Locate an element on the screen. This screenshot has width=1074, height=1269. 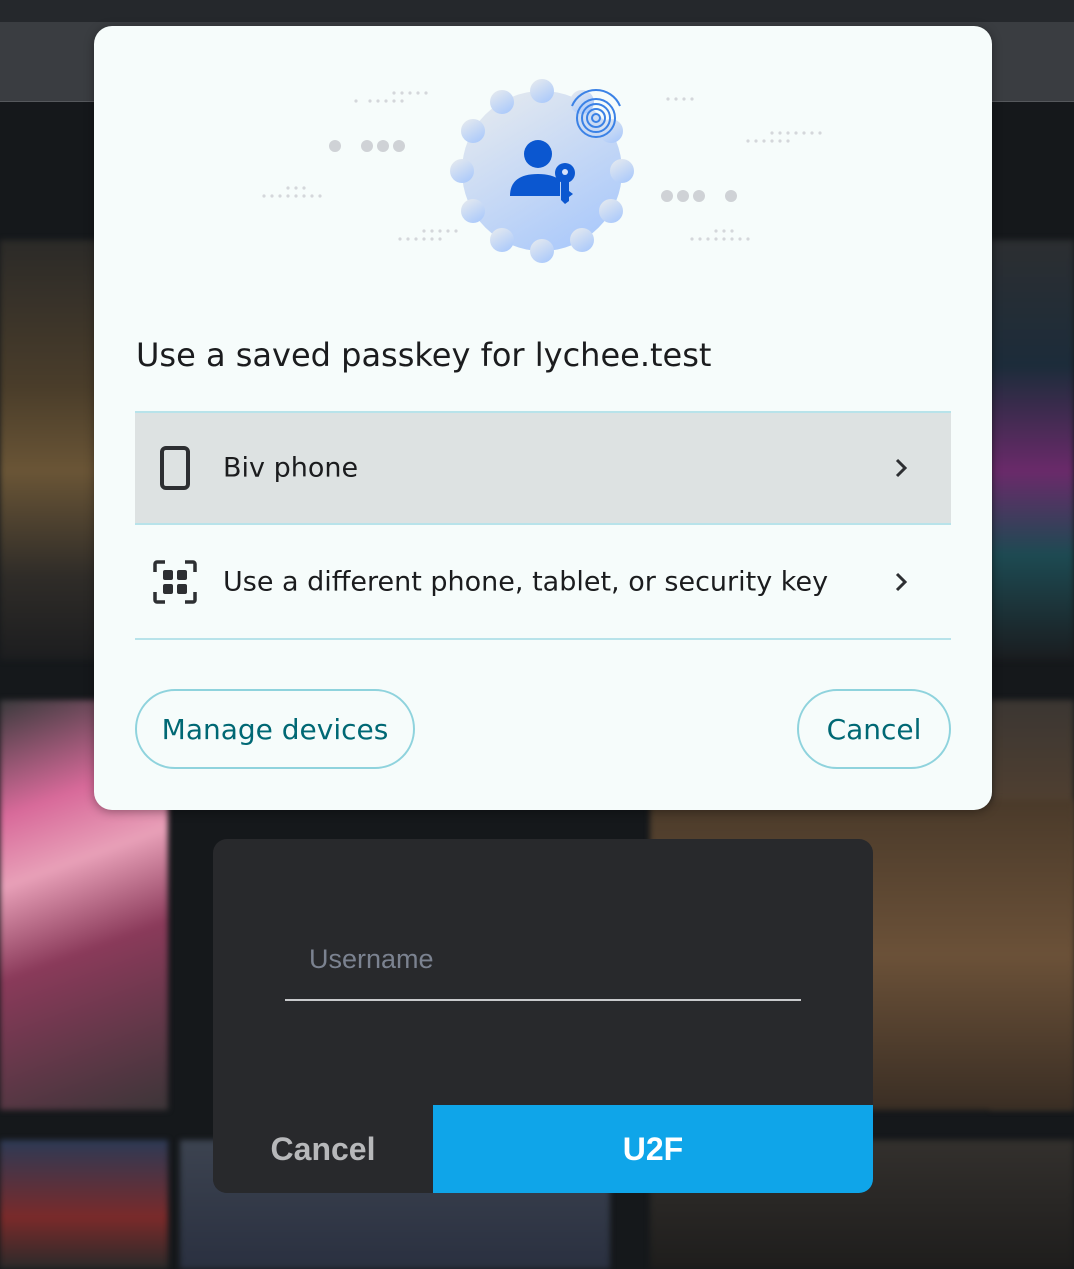
option-label: Biv phone is located at coordinates (291, 468).